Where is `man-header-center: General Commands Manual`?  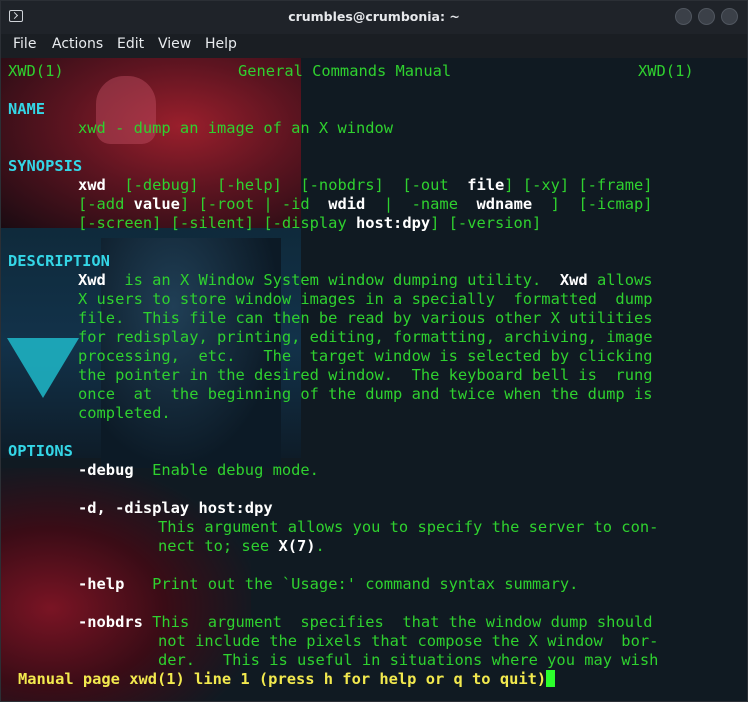 man-header-center: General Commands Manual is located at coordinates (345, 71).